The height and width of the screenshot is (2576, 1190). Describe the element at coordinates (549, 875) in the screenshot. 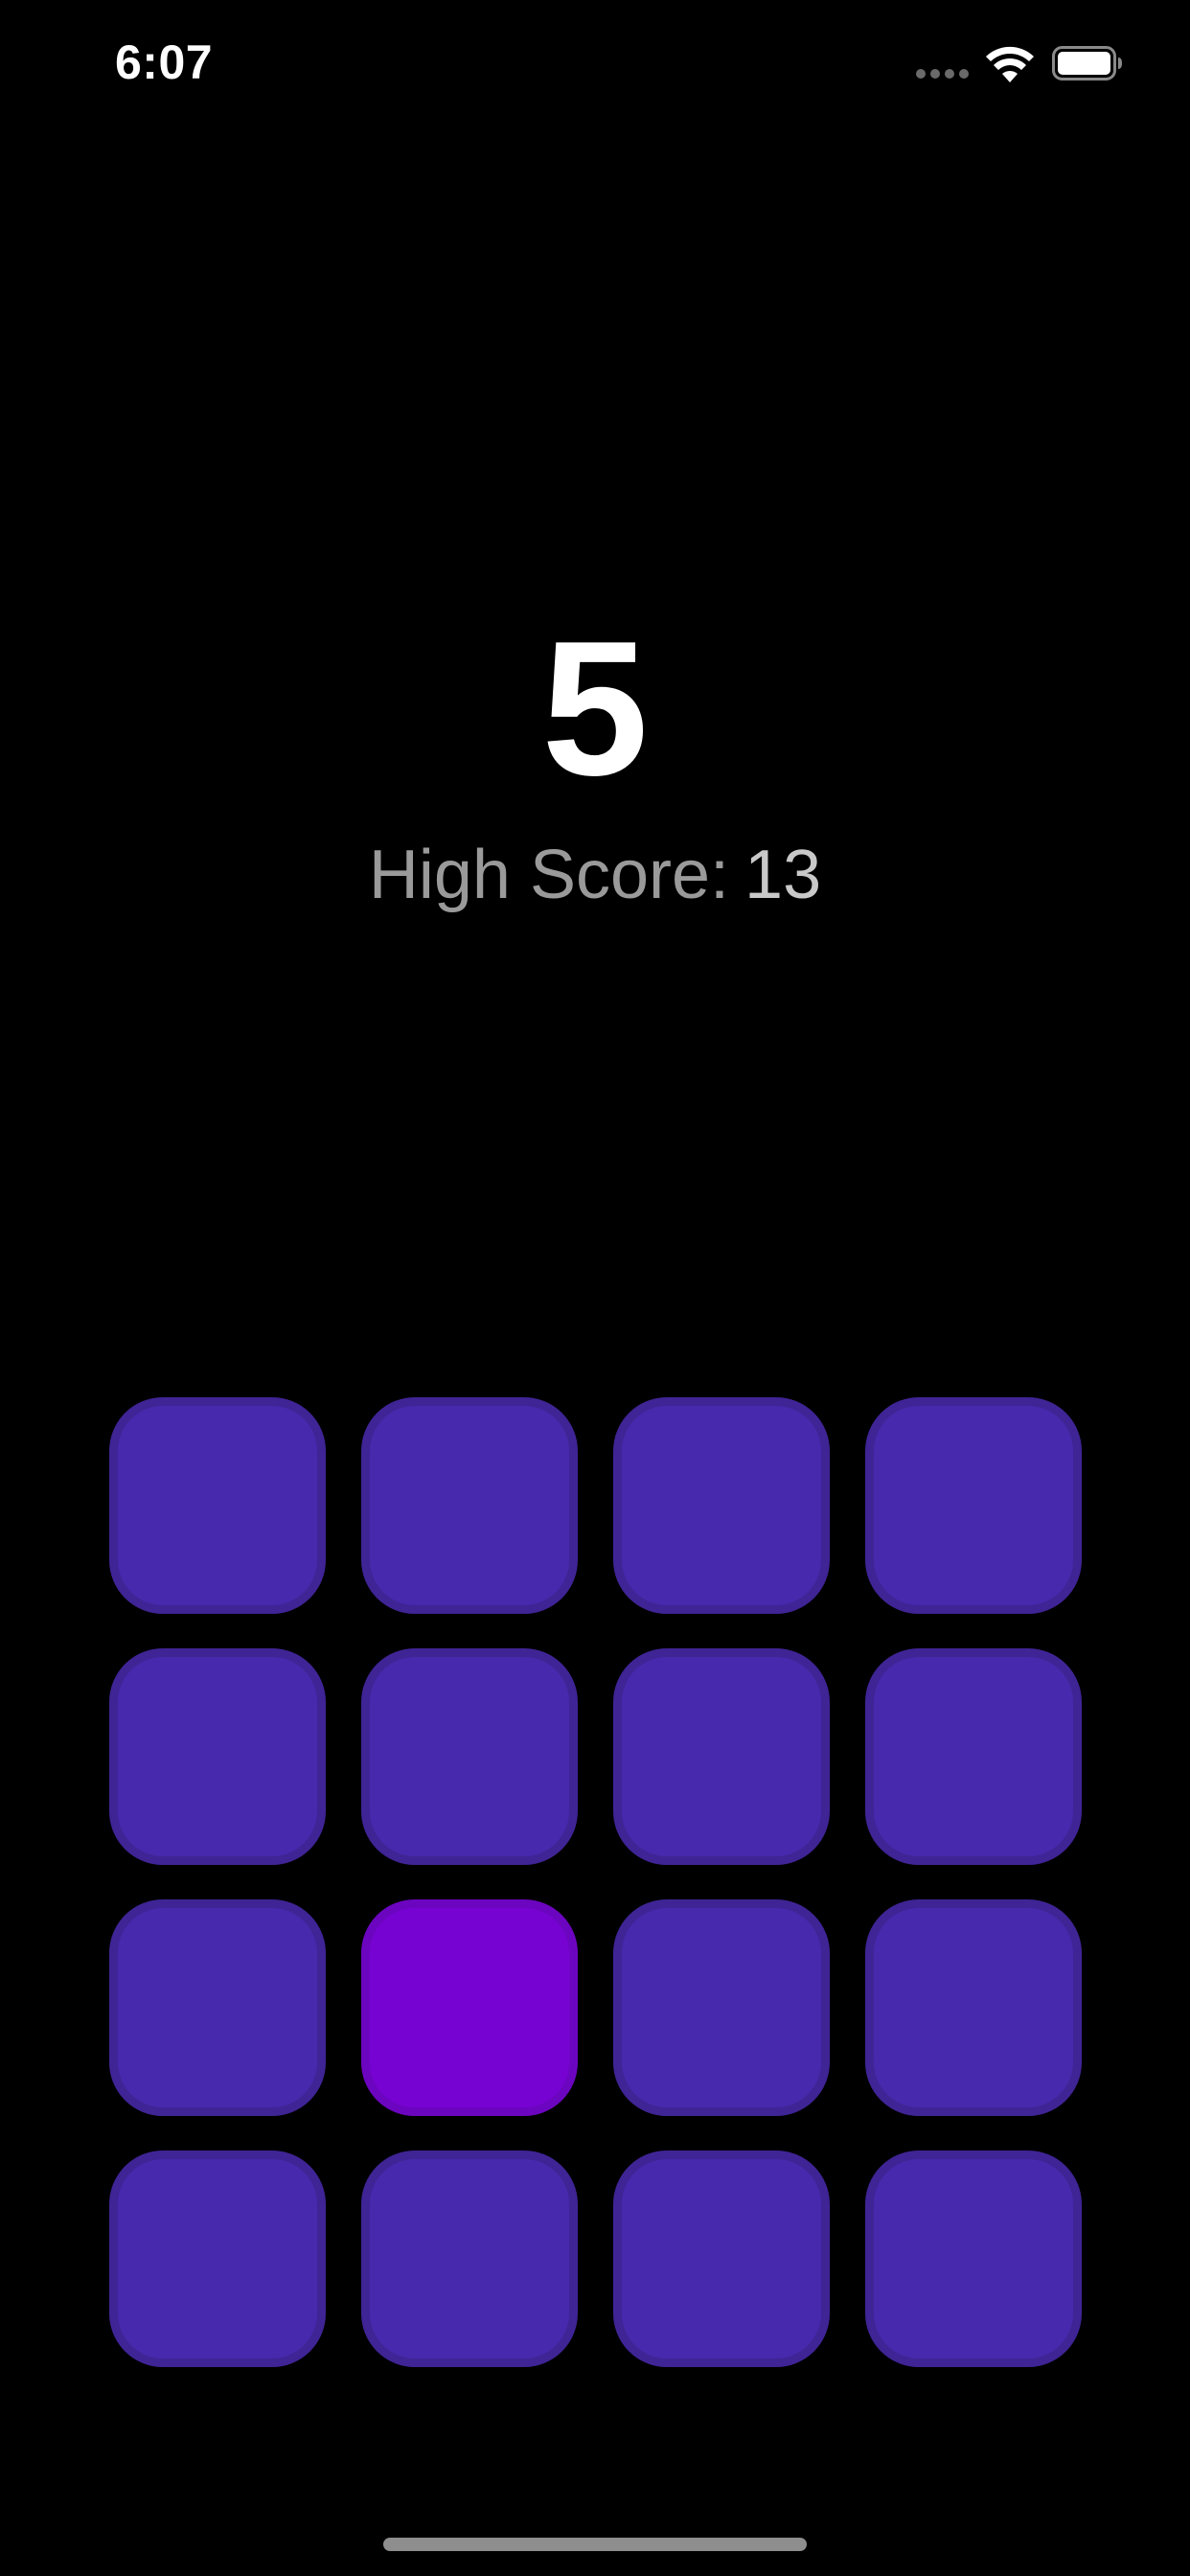

I see `high-score-label: High Score:` at that location.